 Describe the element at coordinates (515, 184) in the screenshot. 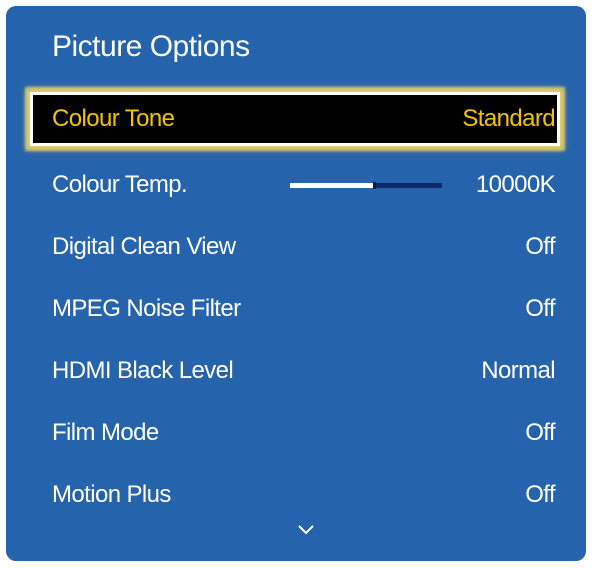

I see `menu-item-value: 10000K` at that location.